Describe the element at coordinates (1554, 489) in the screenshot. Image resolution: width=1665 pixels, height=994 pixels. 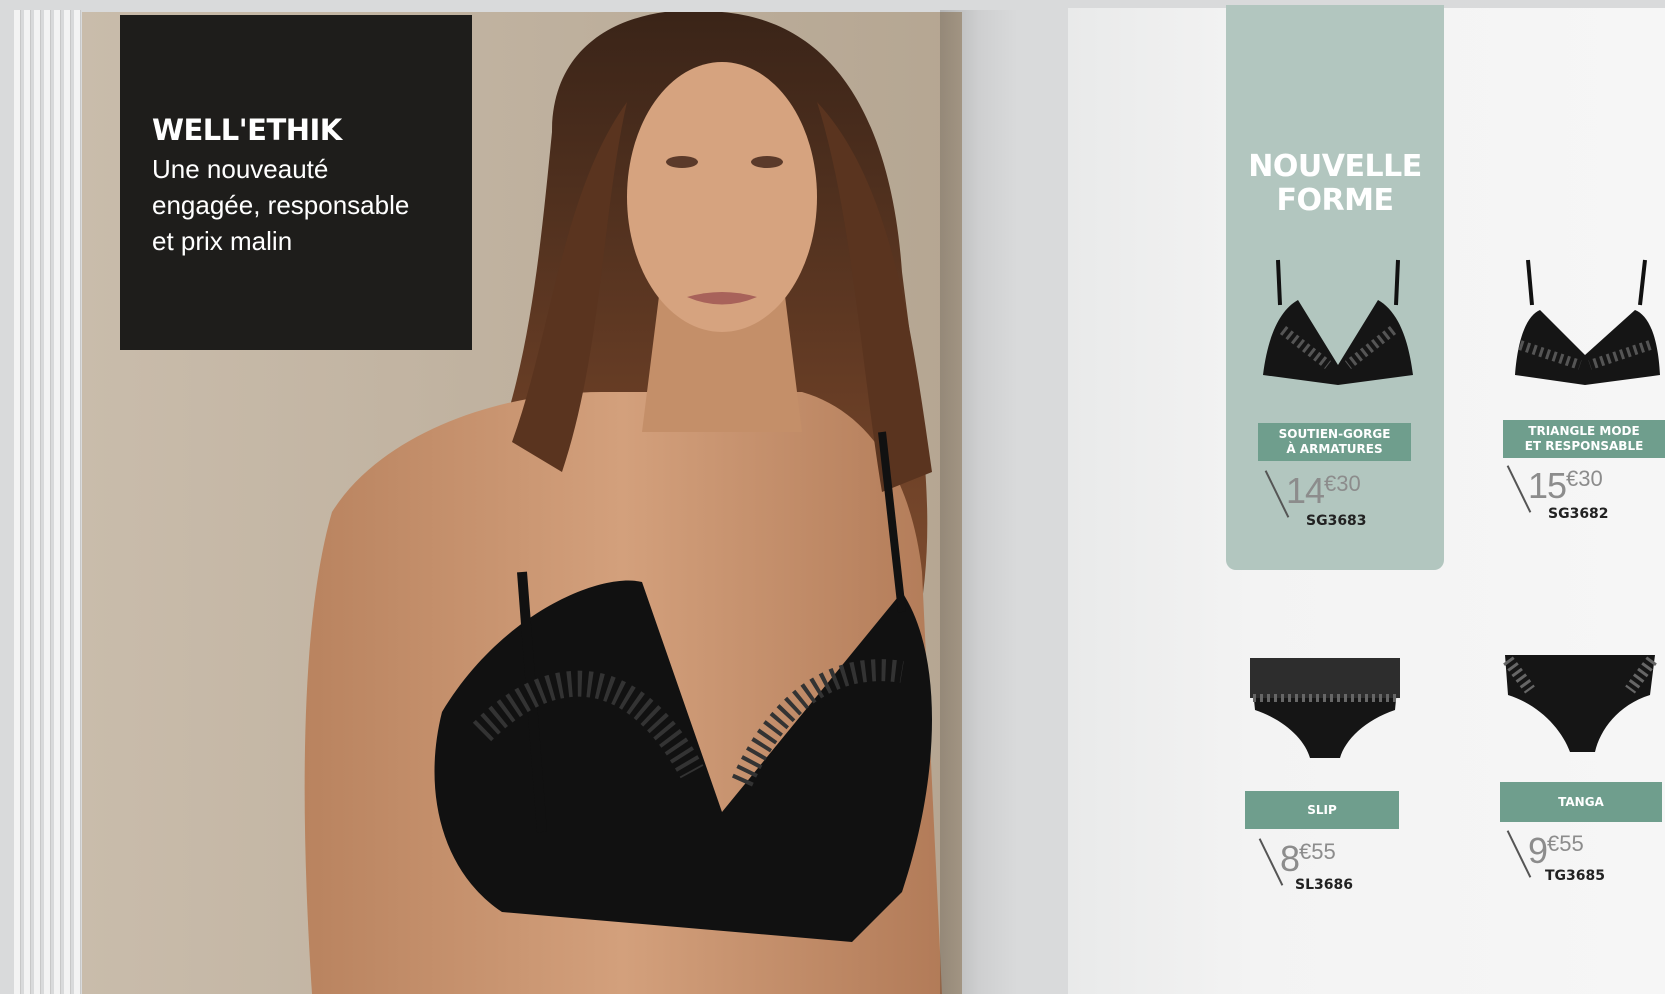
I see `product-price: 15€30` at that location.